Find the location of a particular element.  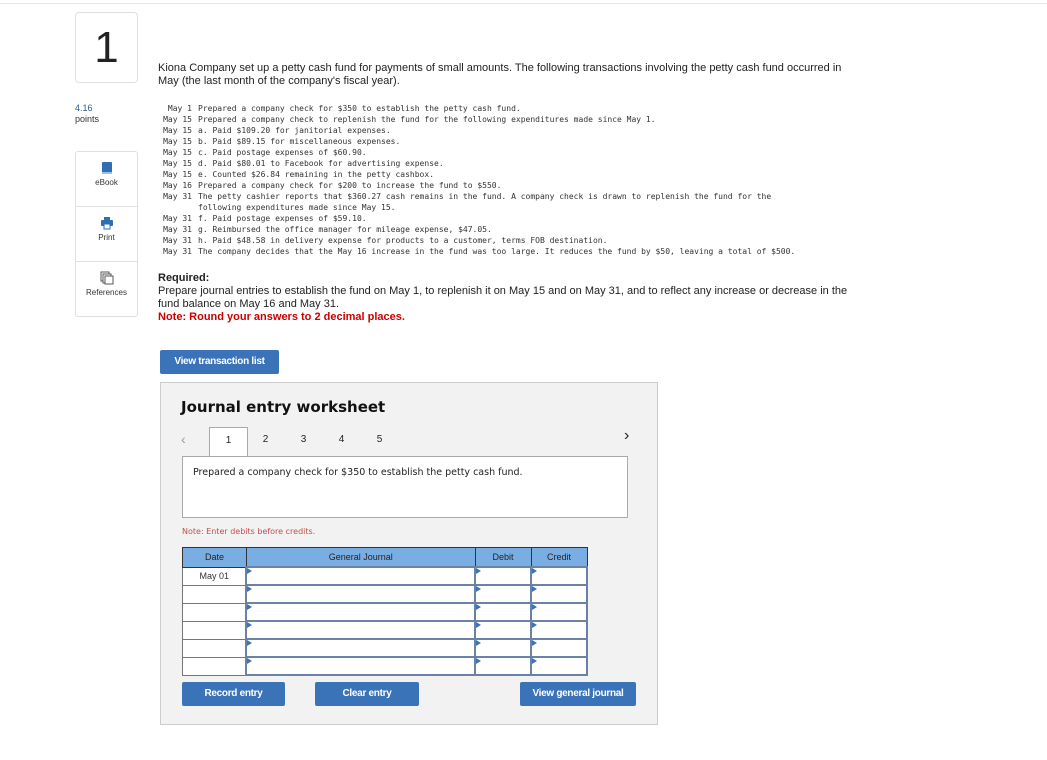

worksheet-title: Journal entry worksheet is located at coordinates (283, 407).